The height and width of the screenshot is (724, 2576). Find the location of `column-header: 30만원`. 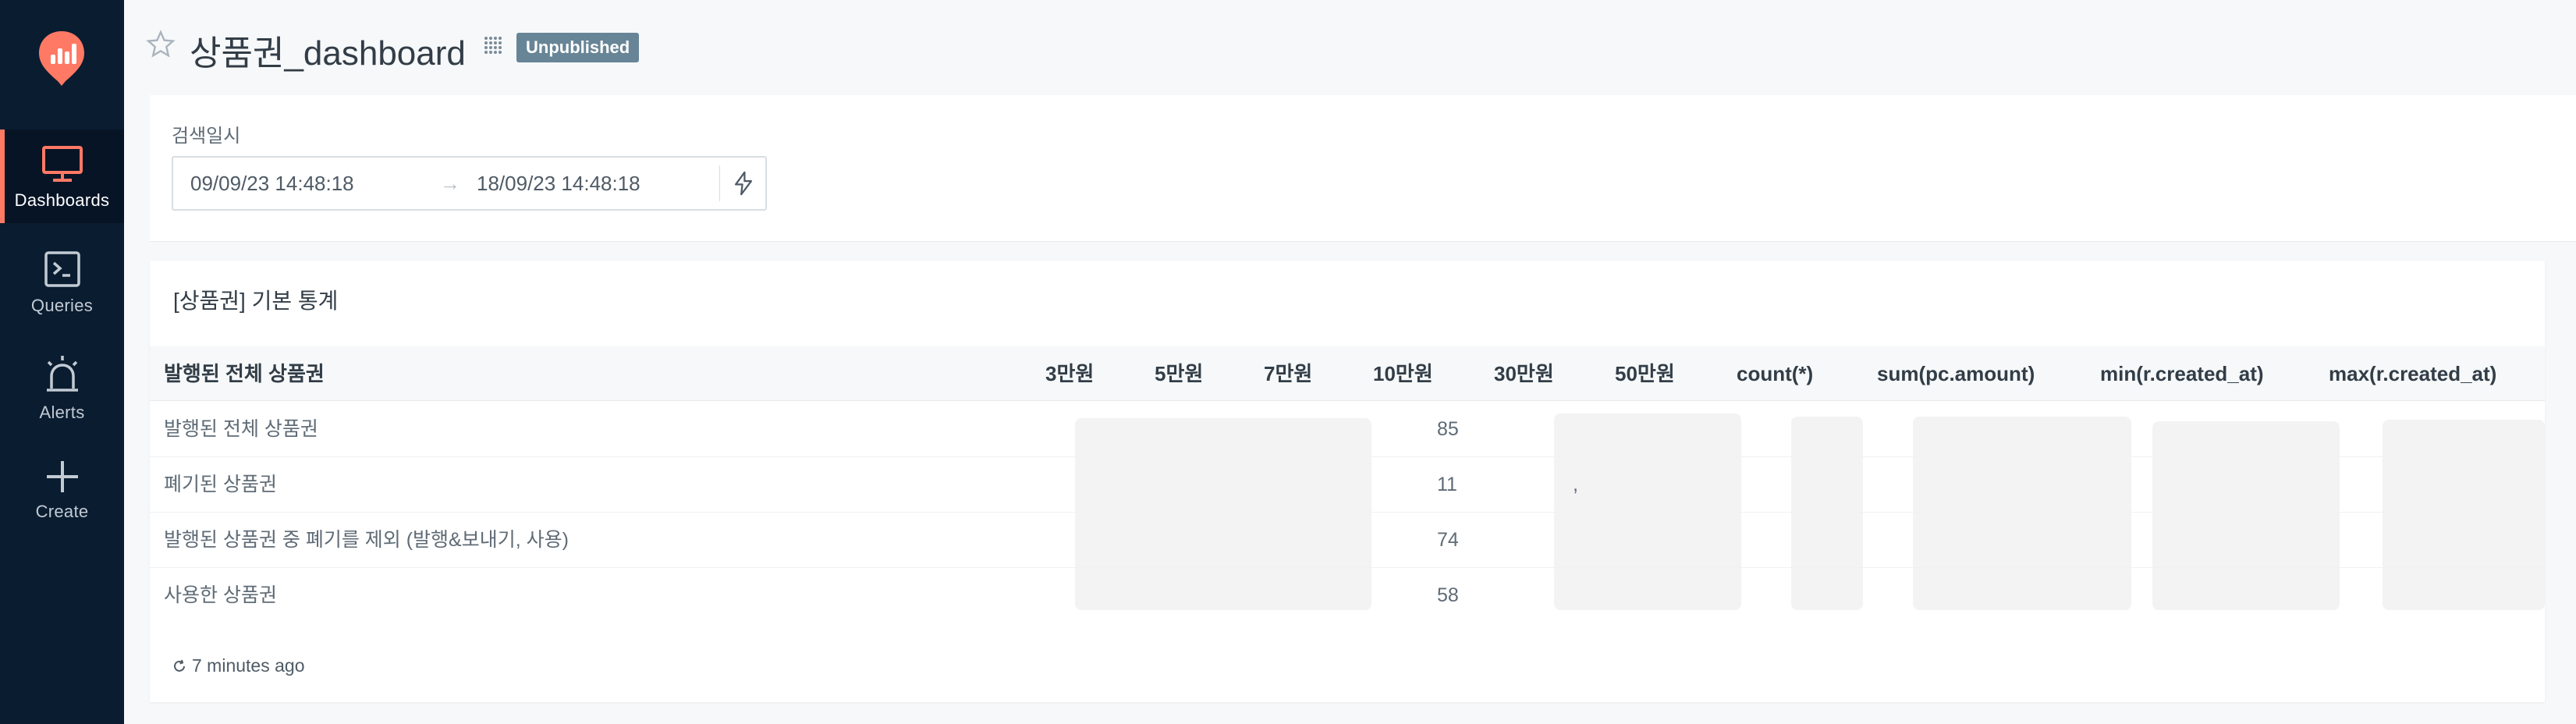

column-header: 30만원 is located at coordinates (1524, 373).